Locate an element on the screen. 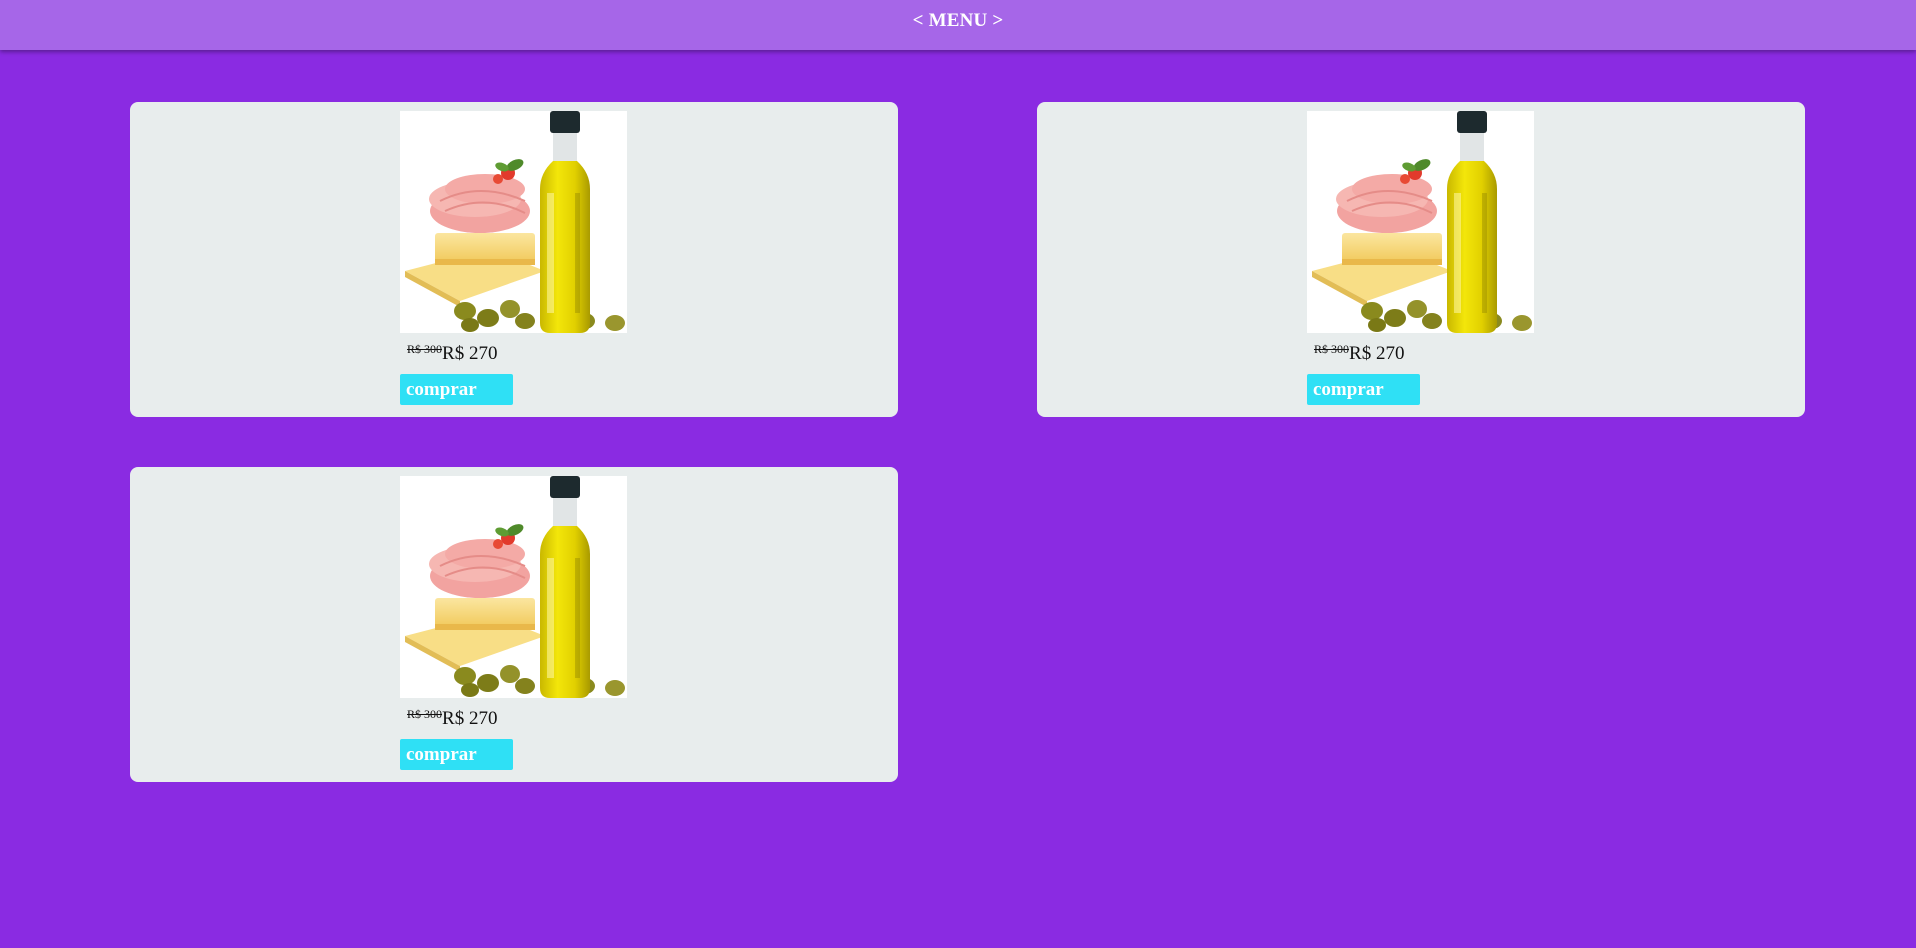  top-menu-bar: < MENU > is located at coordinates (958, 25).